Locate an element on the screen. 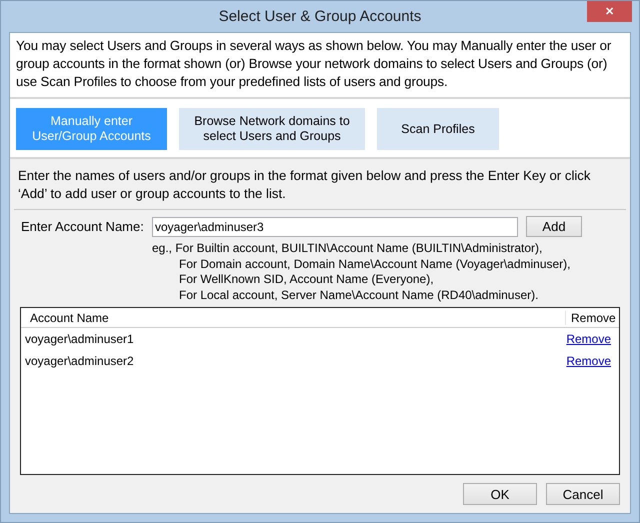 This screenshot has height=523, width=640. example-text: For Local account, Server Name\Account Name (RD40\adminuser). is located at coordinates (359, 295).